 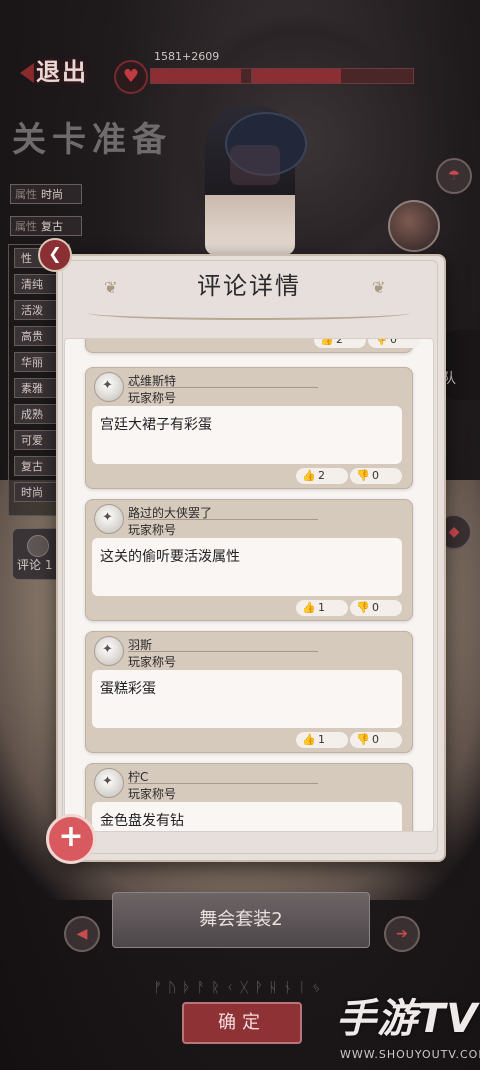 I want to click on next-outfit-arrow-icon: ➔, so click(x=402, y=934).